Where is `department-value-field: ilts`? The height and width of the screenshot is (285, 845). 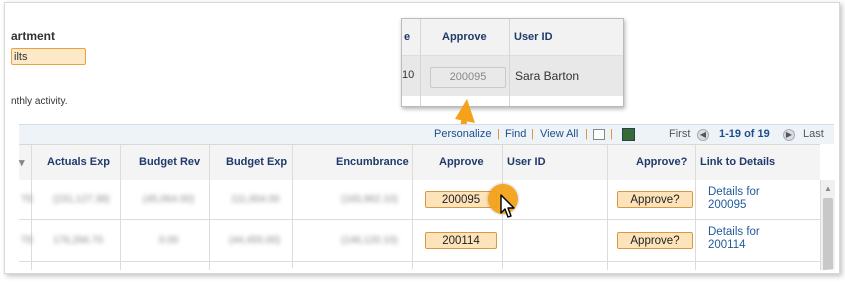
department-value-field: ilts is located at coordinates (48, 56).